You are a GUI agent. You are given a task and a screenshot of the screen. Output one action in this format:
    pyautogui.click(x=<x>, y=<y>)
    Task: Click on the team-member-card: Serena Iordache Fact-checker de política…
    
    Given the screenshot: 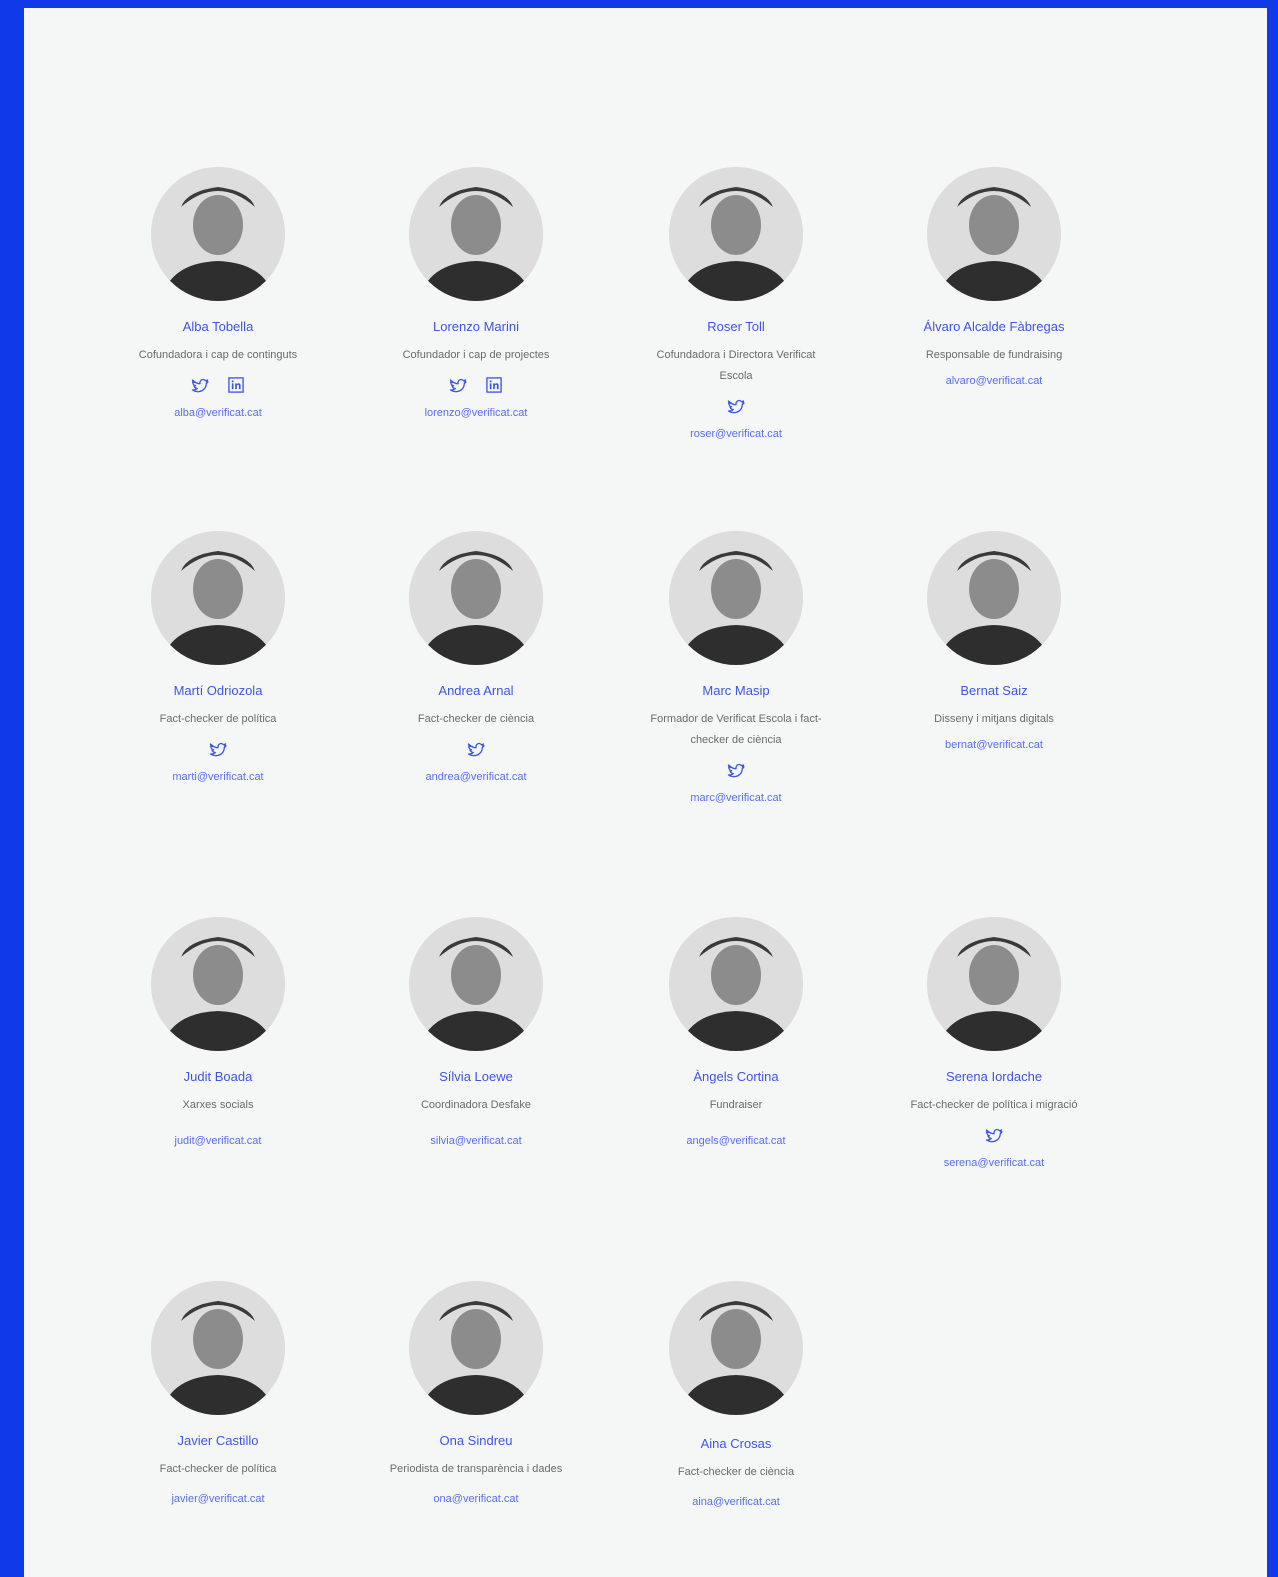 What is the action you would take?
    pyautogui.click(x=994, y=1043)
    